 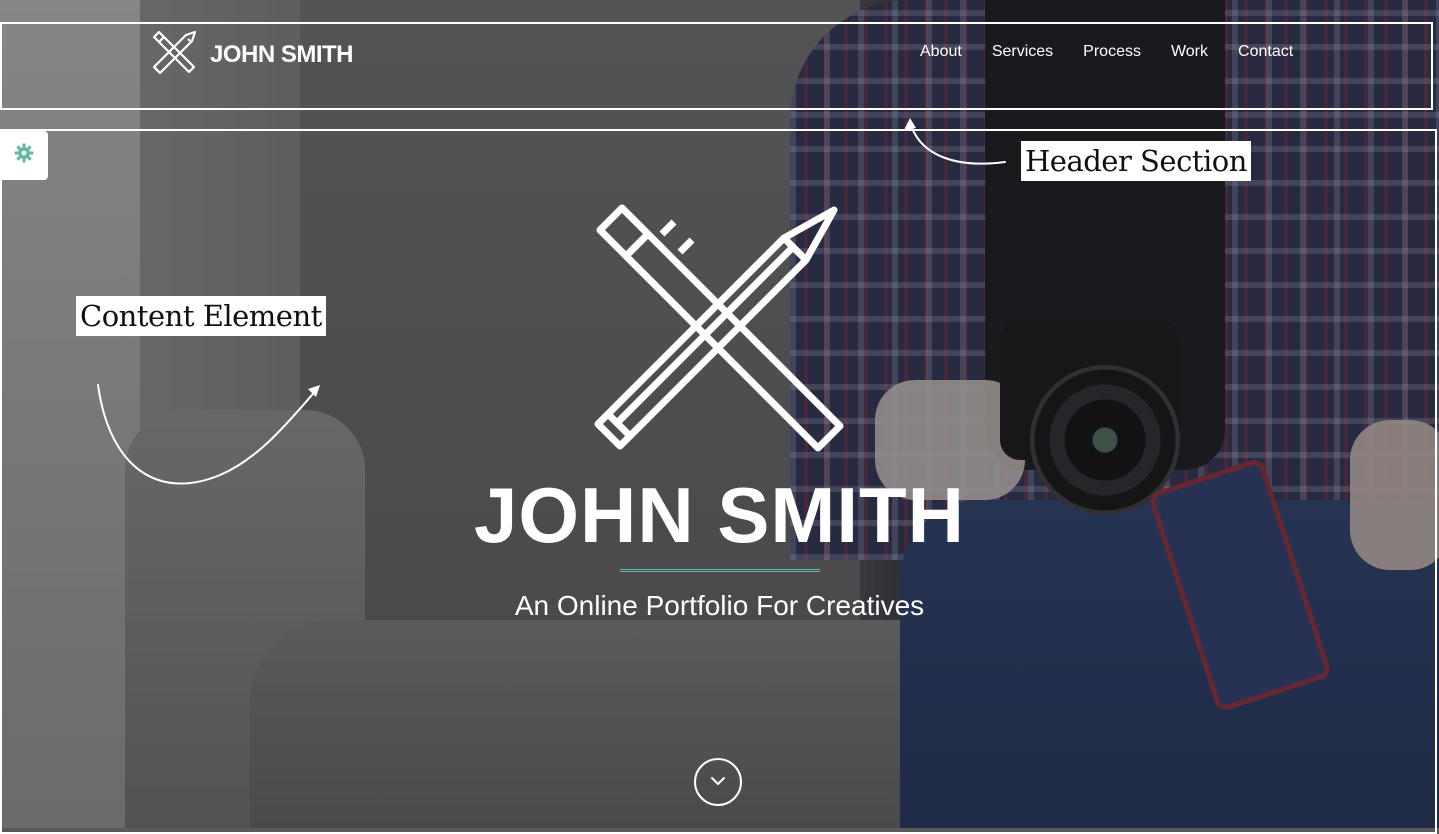 I want to click on gear-icon, so click(x=24, y=155).